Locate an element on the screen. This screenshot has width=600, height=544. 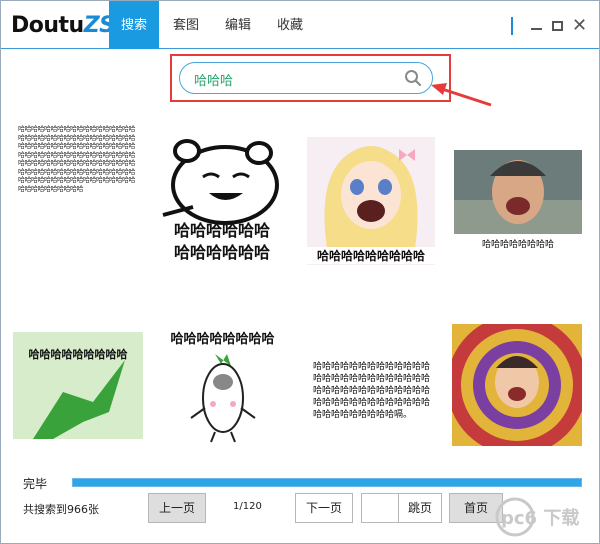
result-image-6: 哈哈哈哈哈哈哈哈 is located at coordinates (222, 384).